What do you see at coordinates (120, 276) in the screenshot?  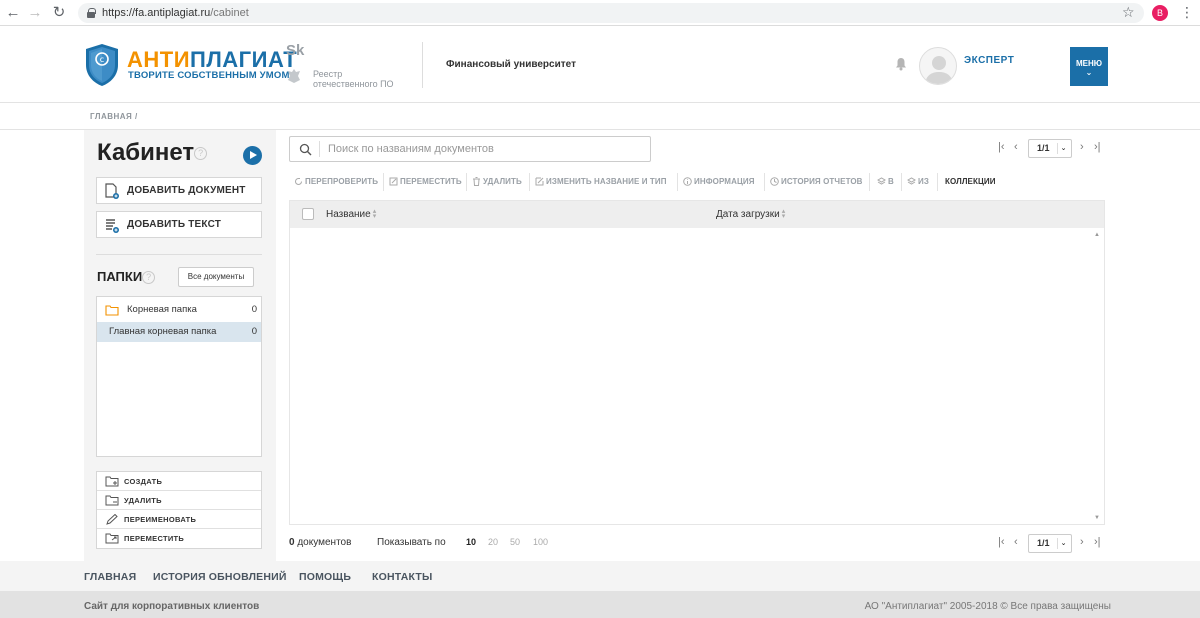 I see `folders-title-text: ПАПКИ` at bounding box center [120, 276].